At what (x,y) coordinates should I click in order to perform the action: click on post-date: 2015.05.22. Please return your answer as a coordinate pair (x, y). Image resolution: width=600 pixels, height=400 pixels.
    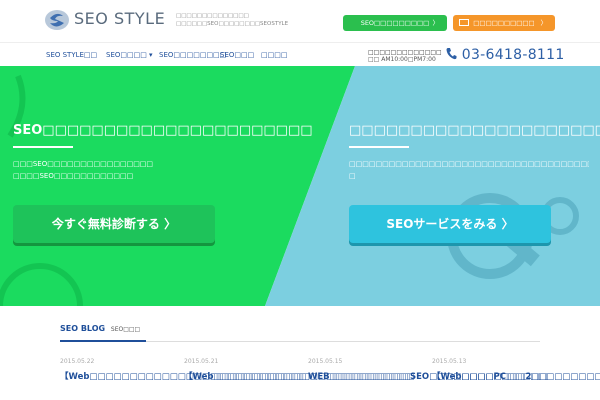
    Looking at the image, I should click on (77, 361).